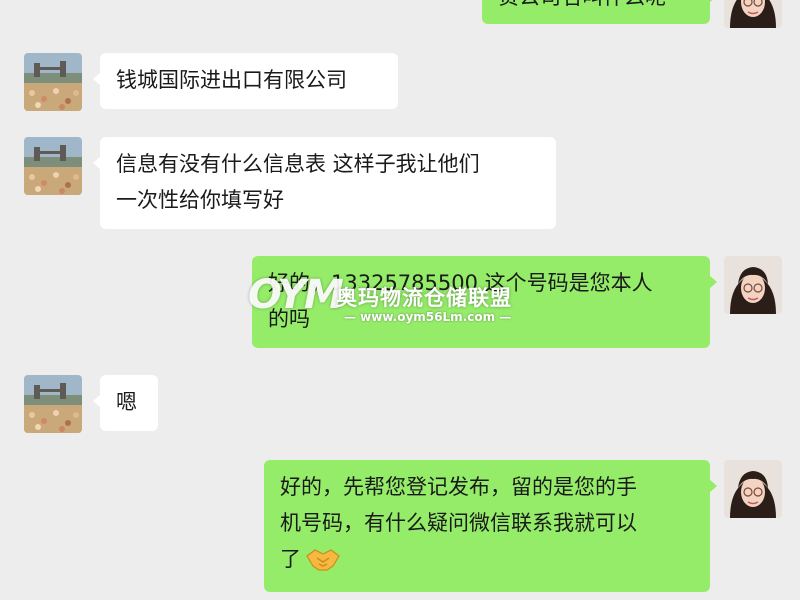 Image resolution: width=800 pixels, height=600 pixels. What do you see at coordinates (400, 404) in the screenshot?
I see `message-row-incoming: 嗯` at bounding box center [400, 404].